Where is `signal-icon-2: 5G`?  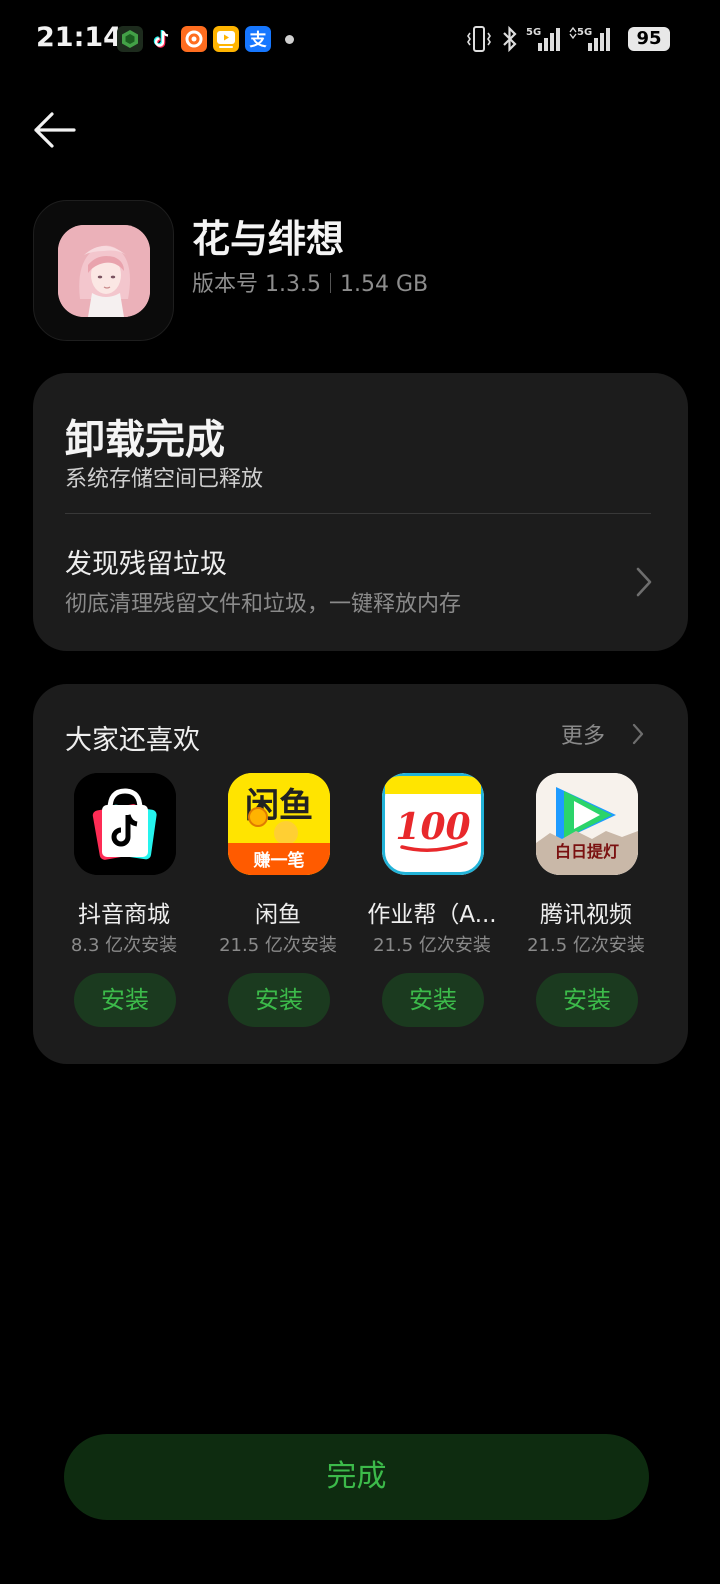
signal-icon-2: 5G is located at coordinates (589, 38).